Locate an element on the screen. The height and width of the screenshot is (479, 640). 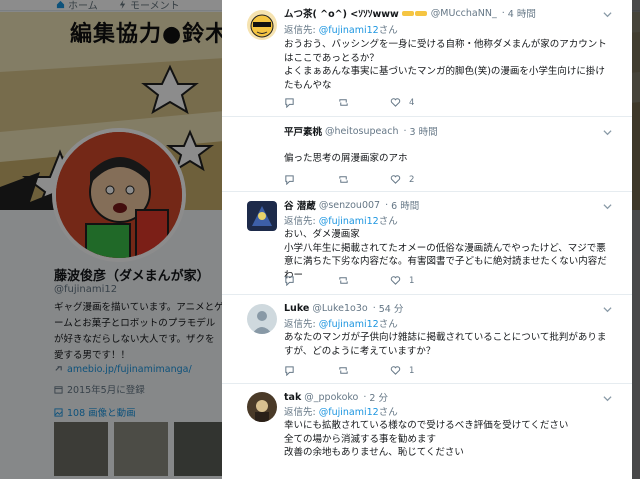
like-button: 2 is located at coordinates (402, 179).